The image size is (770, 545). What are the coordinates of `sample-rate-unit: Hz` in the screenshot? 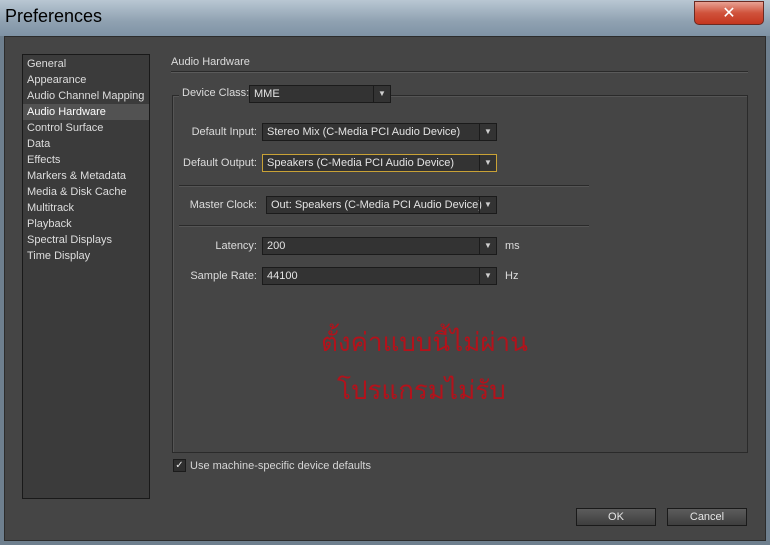 It's located at (512, 276).